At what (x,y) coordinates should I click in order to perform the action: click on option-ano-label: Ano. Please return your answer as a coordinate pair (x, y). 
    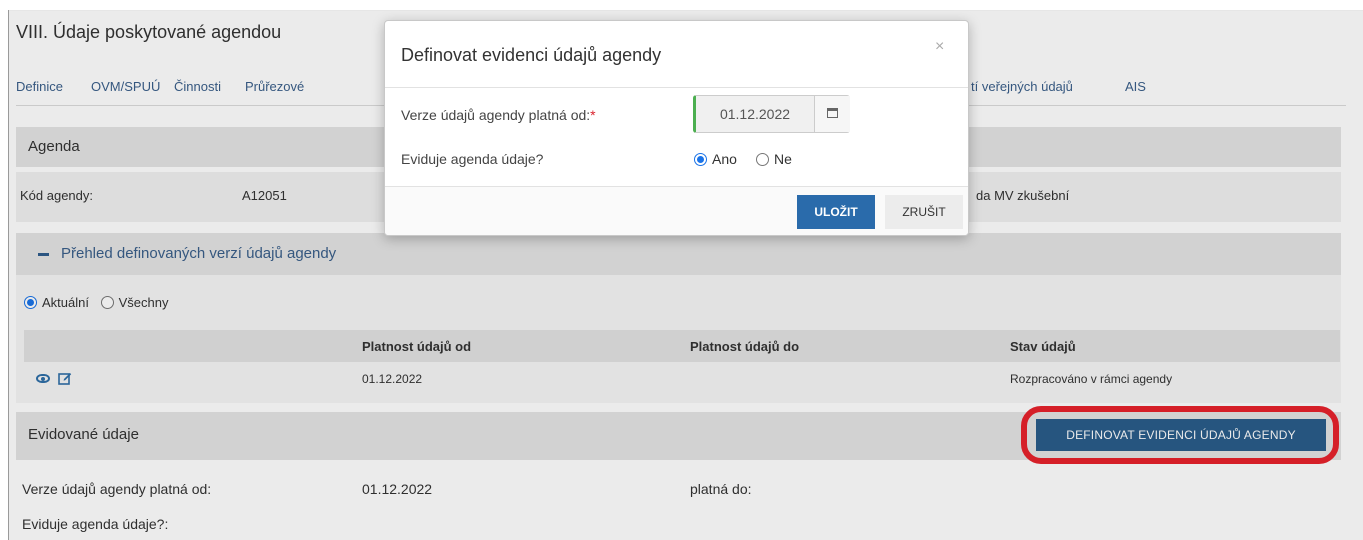
    Looking at the image, I should click on (724, 159).